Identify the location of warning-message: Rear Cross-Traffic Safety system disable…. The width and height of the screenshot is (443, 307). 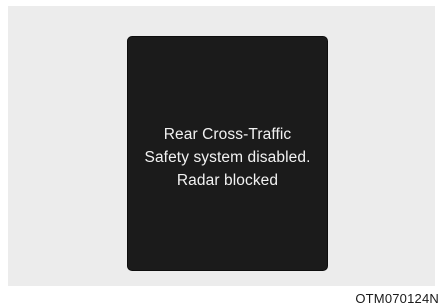
(228, 157).